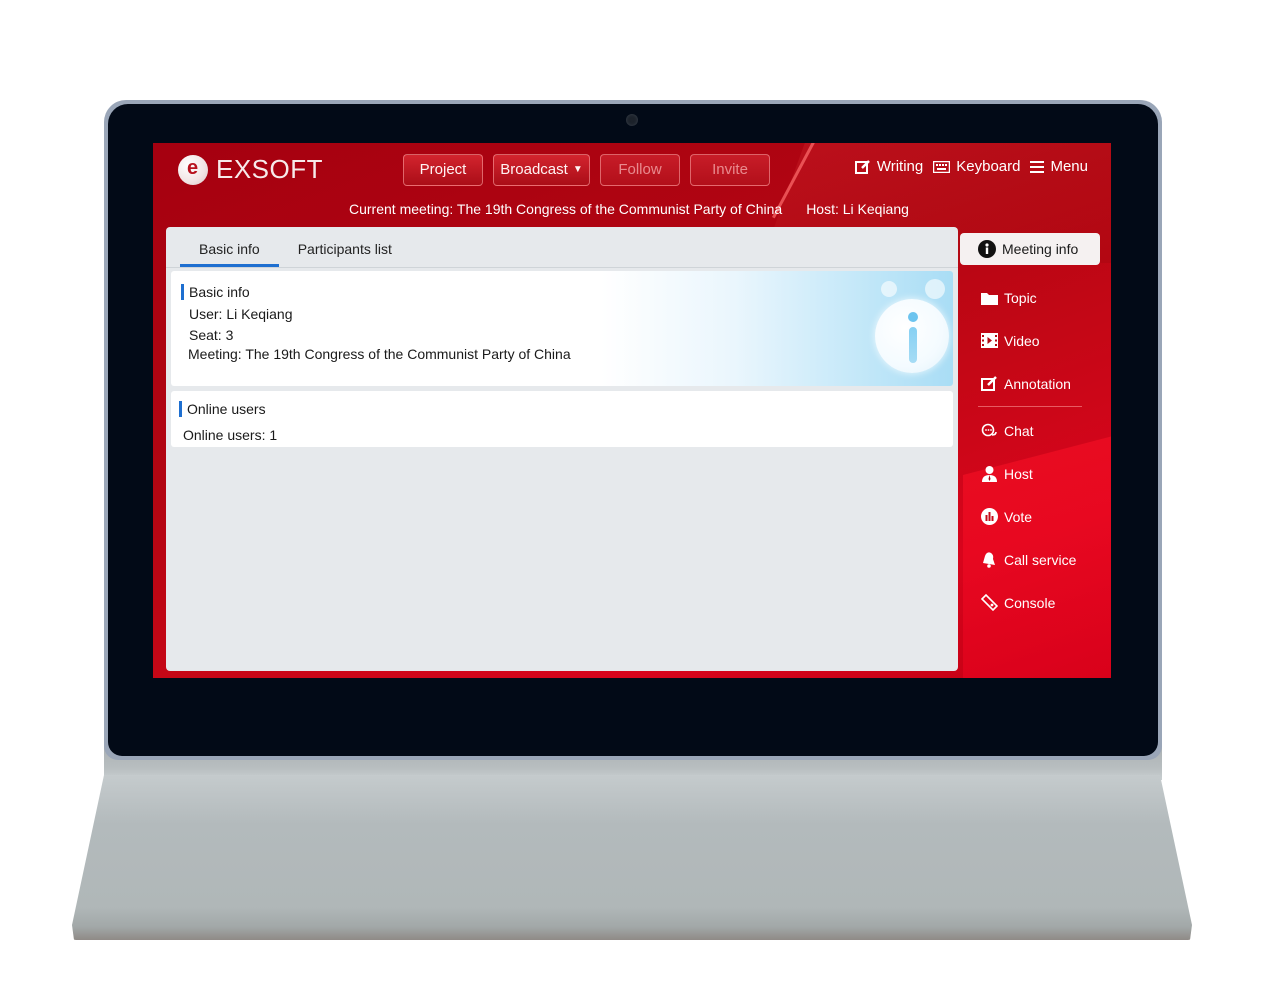 The image size is (1280, 1002). What do you see at coordinates (562, 419) in the screenshot?
I see `online-users-card: Online users Online users: 1` at bounding box center [562, 419].